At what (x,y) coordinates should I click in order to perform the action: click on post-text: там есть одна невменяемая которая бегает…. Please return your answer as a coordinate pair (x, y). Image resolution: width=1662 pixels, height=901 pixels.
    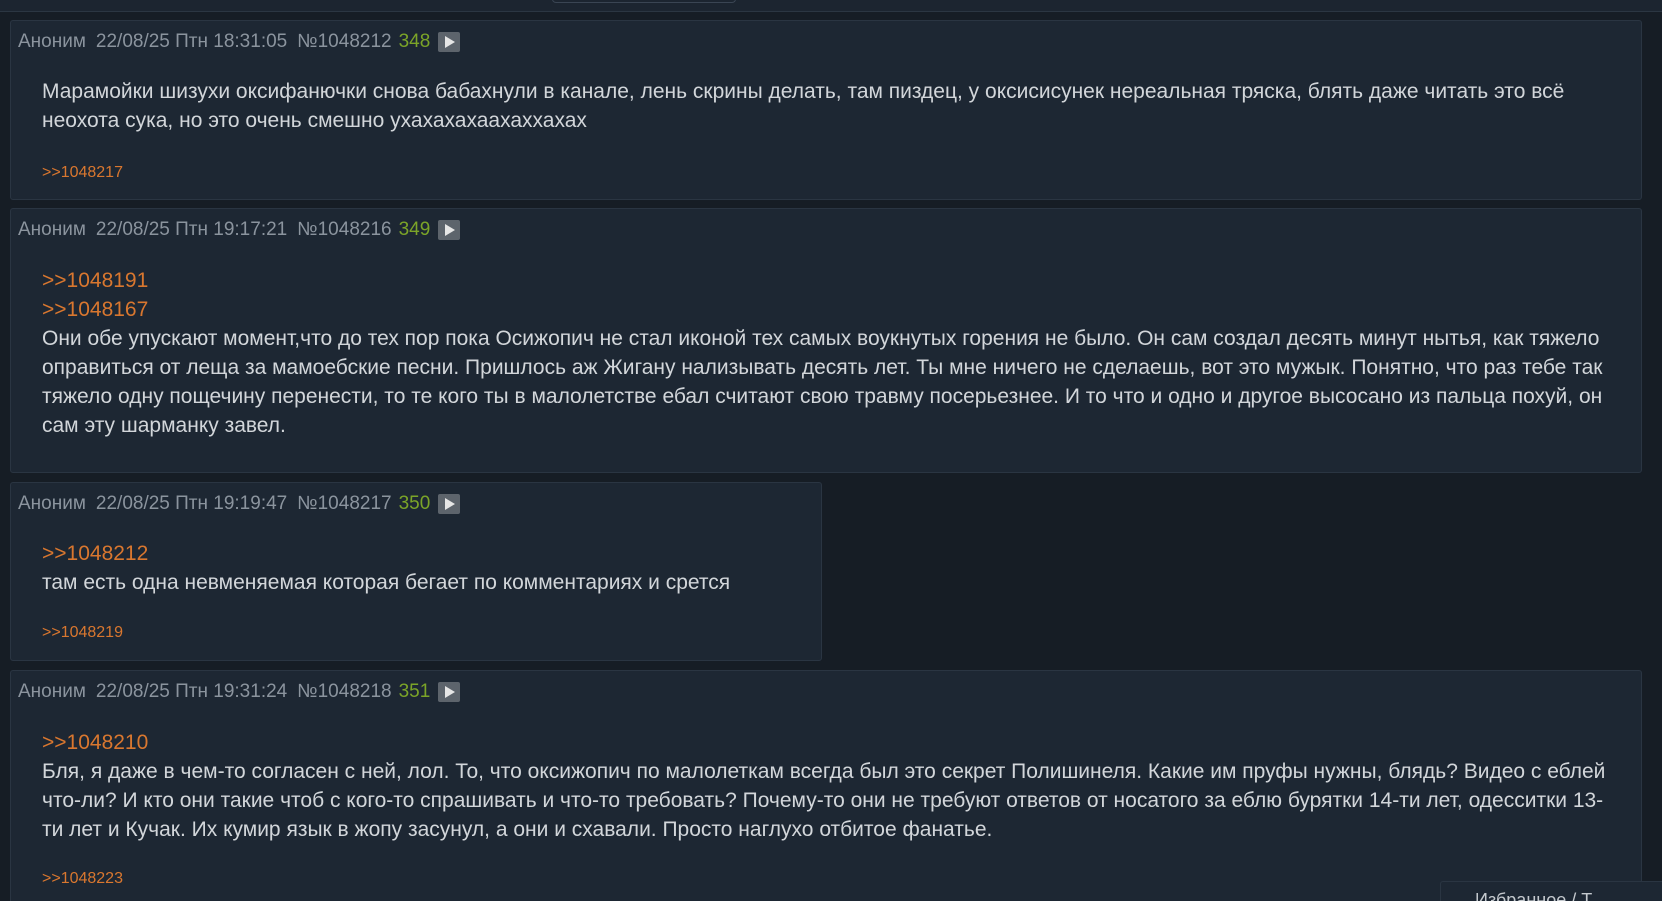
    Looking at the image, I should click on (386, 582).